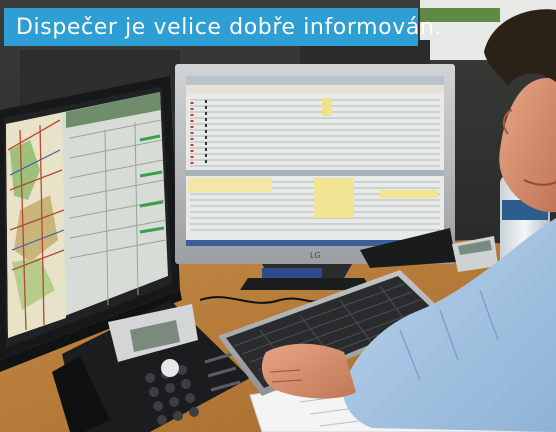 The image size is (556, 432). I want to click on monitor-brand-logo: LG, so click(315, 255).